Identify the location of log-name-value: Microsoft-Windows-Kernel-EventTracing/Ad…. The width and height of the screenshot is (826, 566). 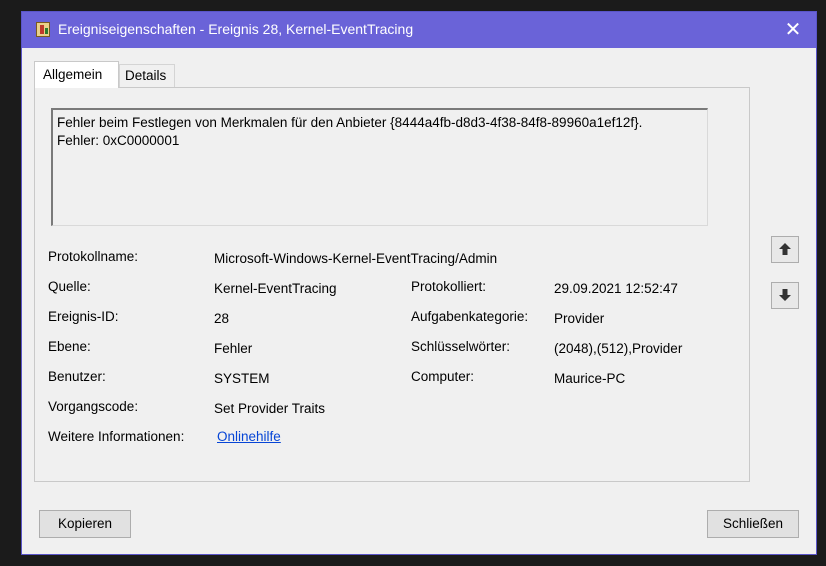
(355, 258).